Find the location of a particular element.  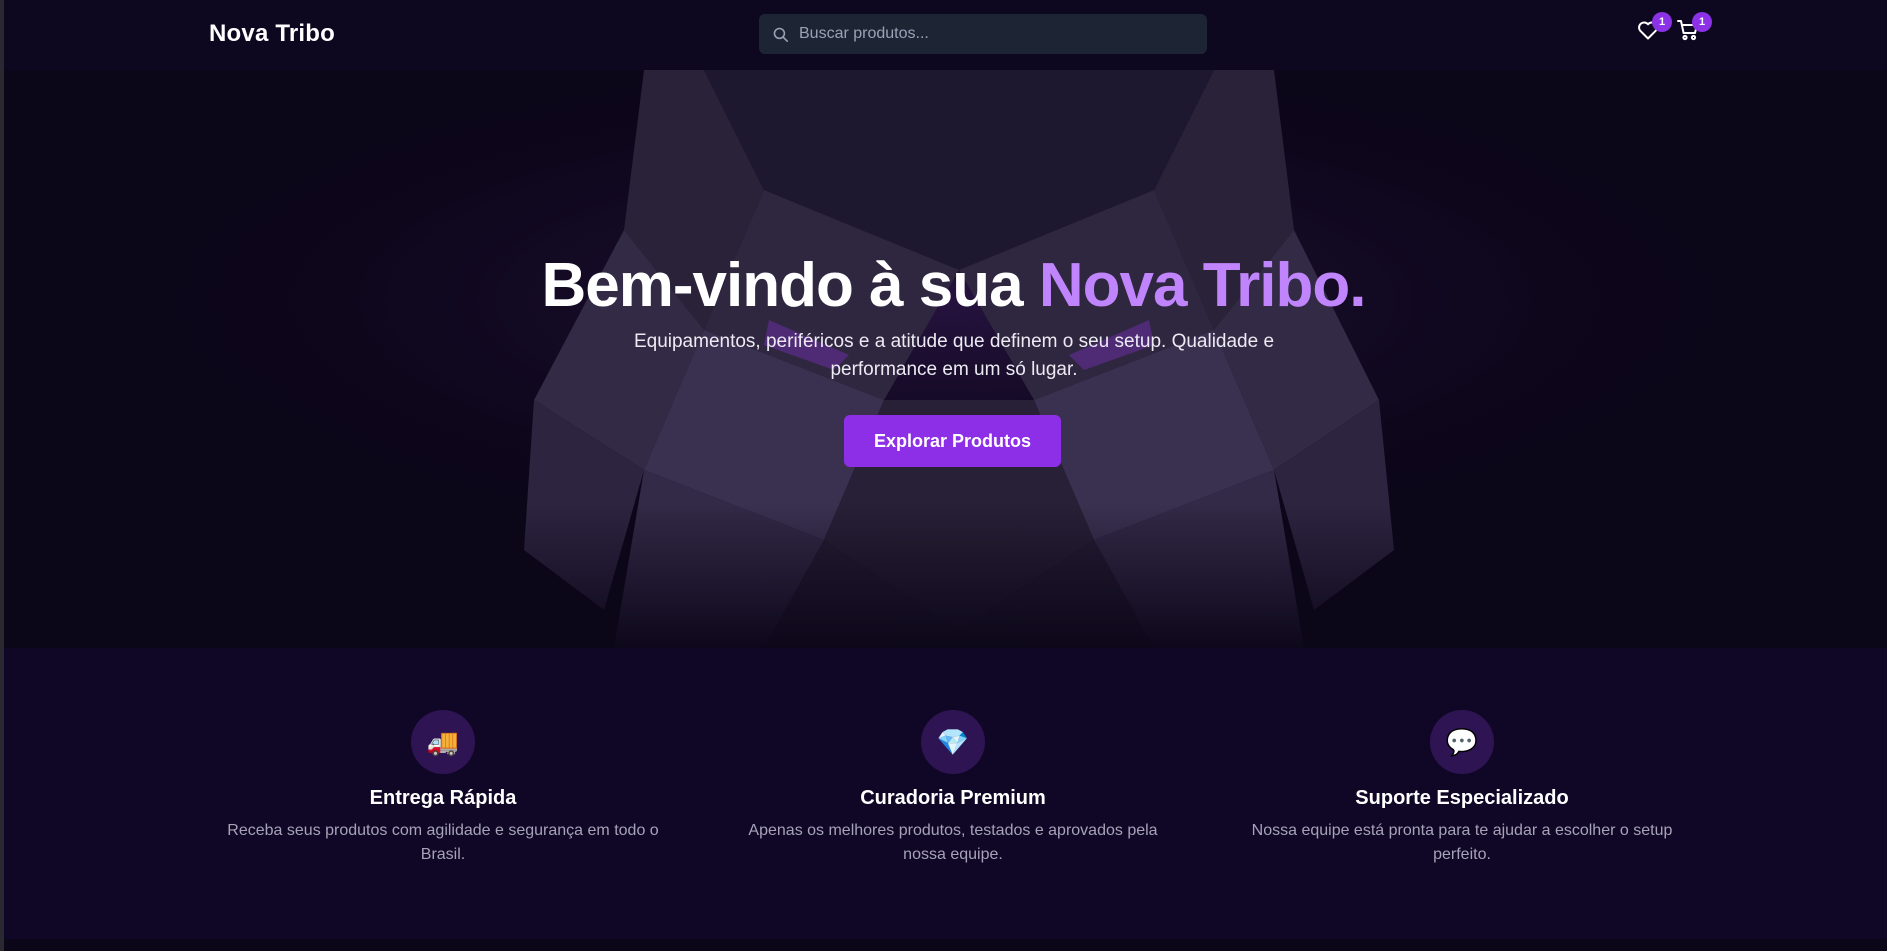

speech-bubble-icon: 💬 is located at coordinates (1462, 742).